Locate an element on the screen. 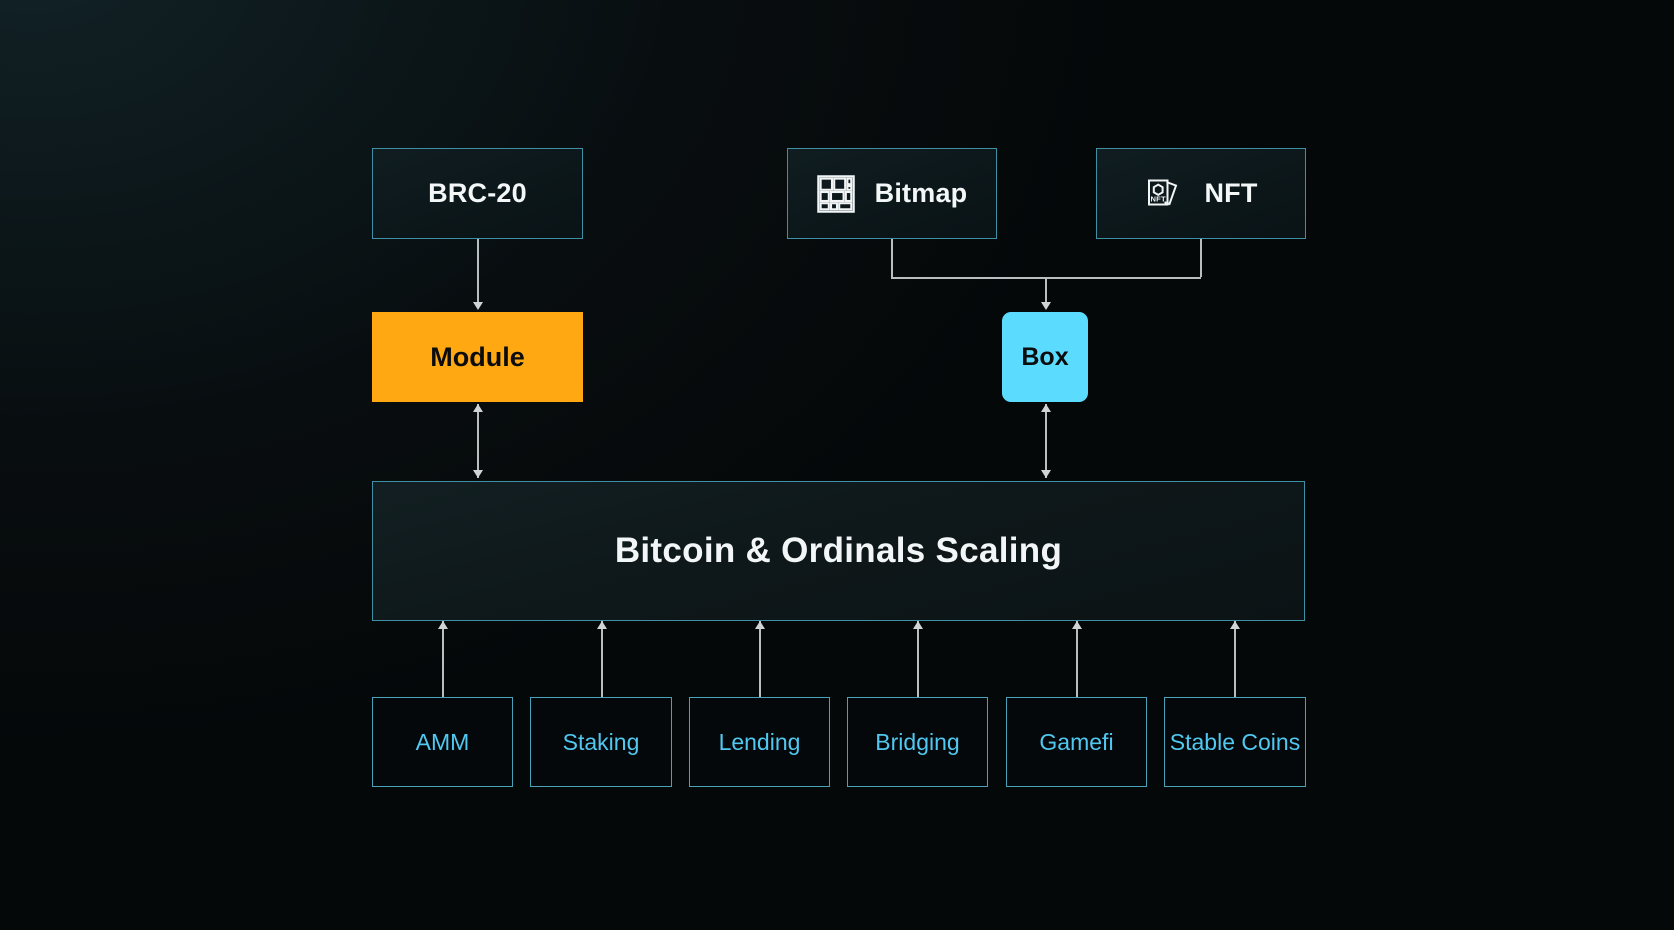  connector-merge-to-box is located at coordinates (1046, 290).